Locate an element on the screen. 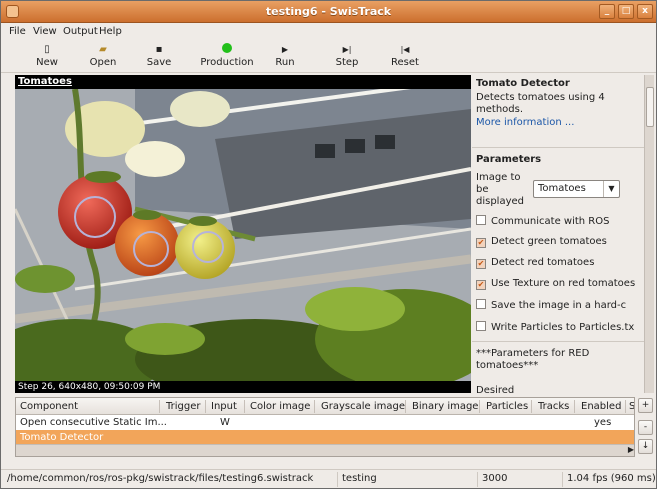  new-button: ▯ New is located at coordinates (47, 57).